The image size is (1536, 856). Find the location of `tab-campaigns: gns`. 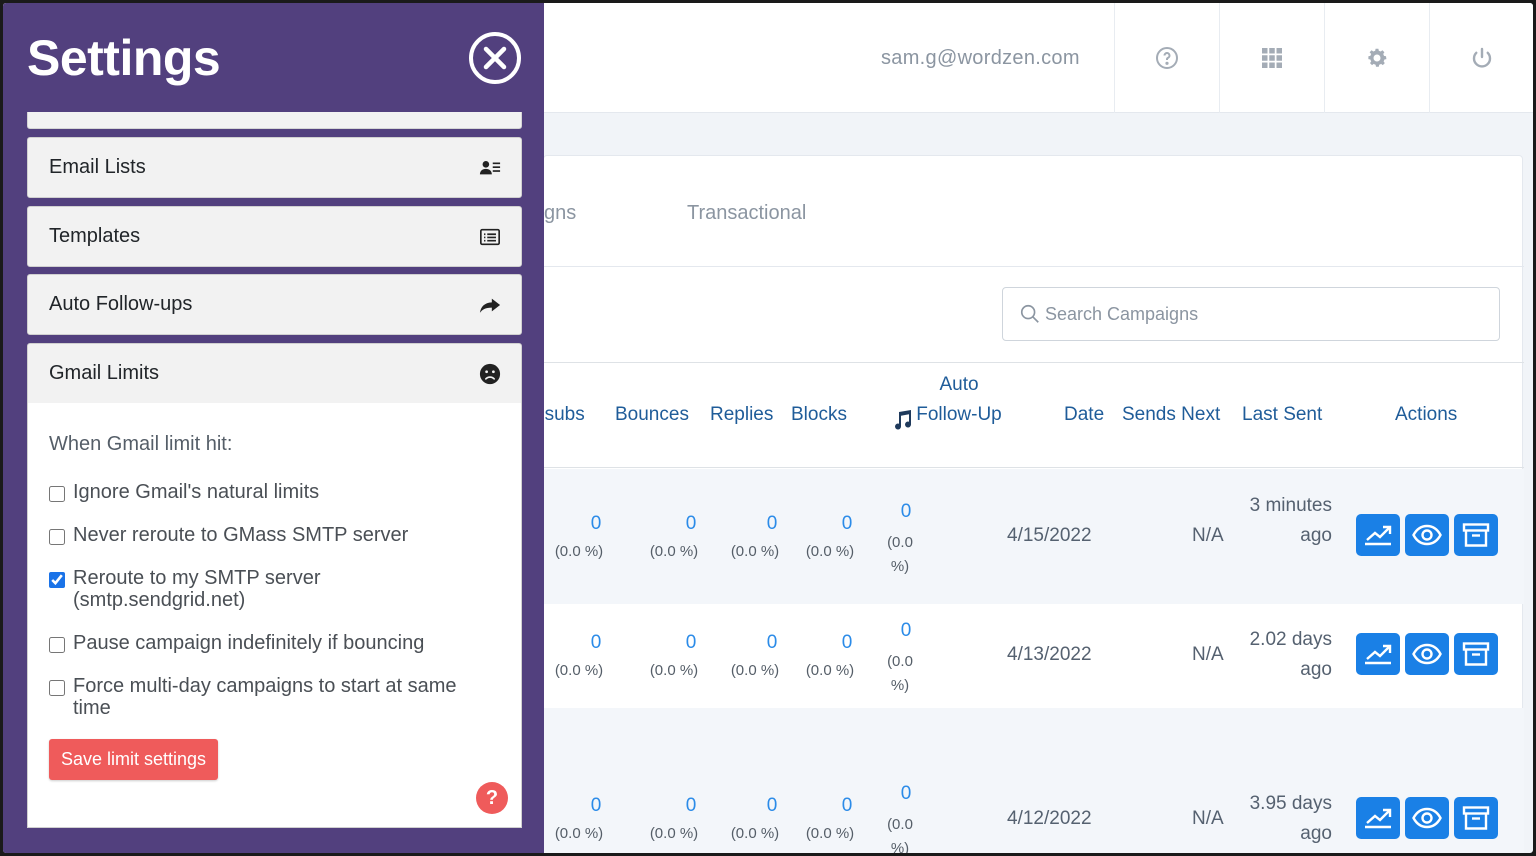

tab-campaigns: gns is located at coordinates (560, 213).